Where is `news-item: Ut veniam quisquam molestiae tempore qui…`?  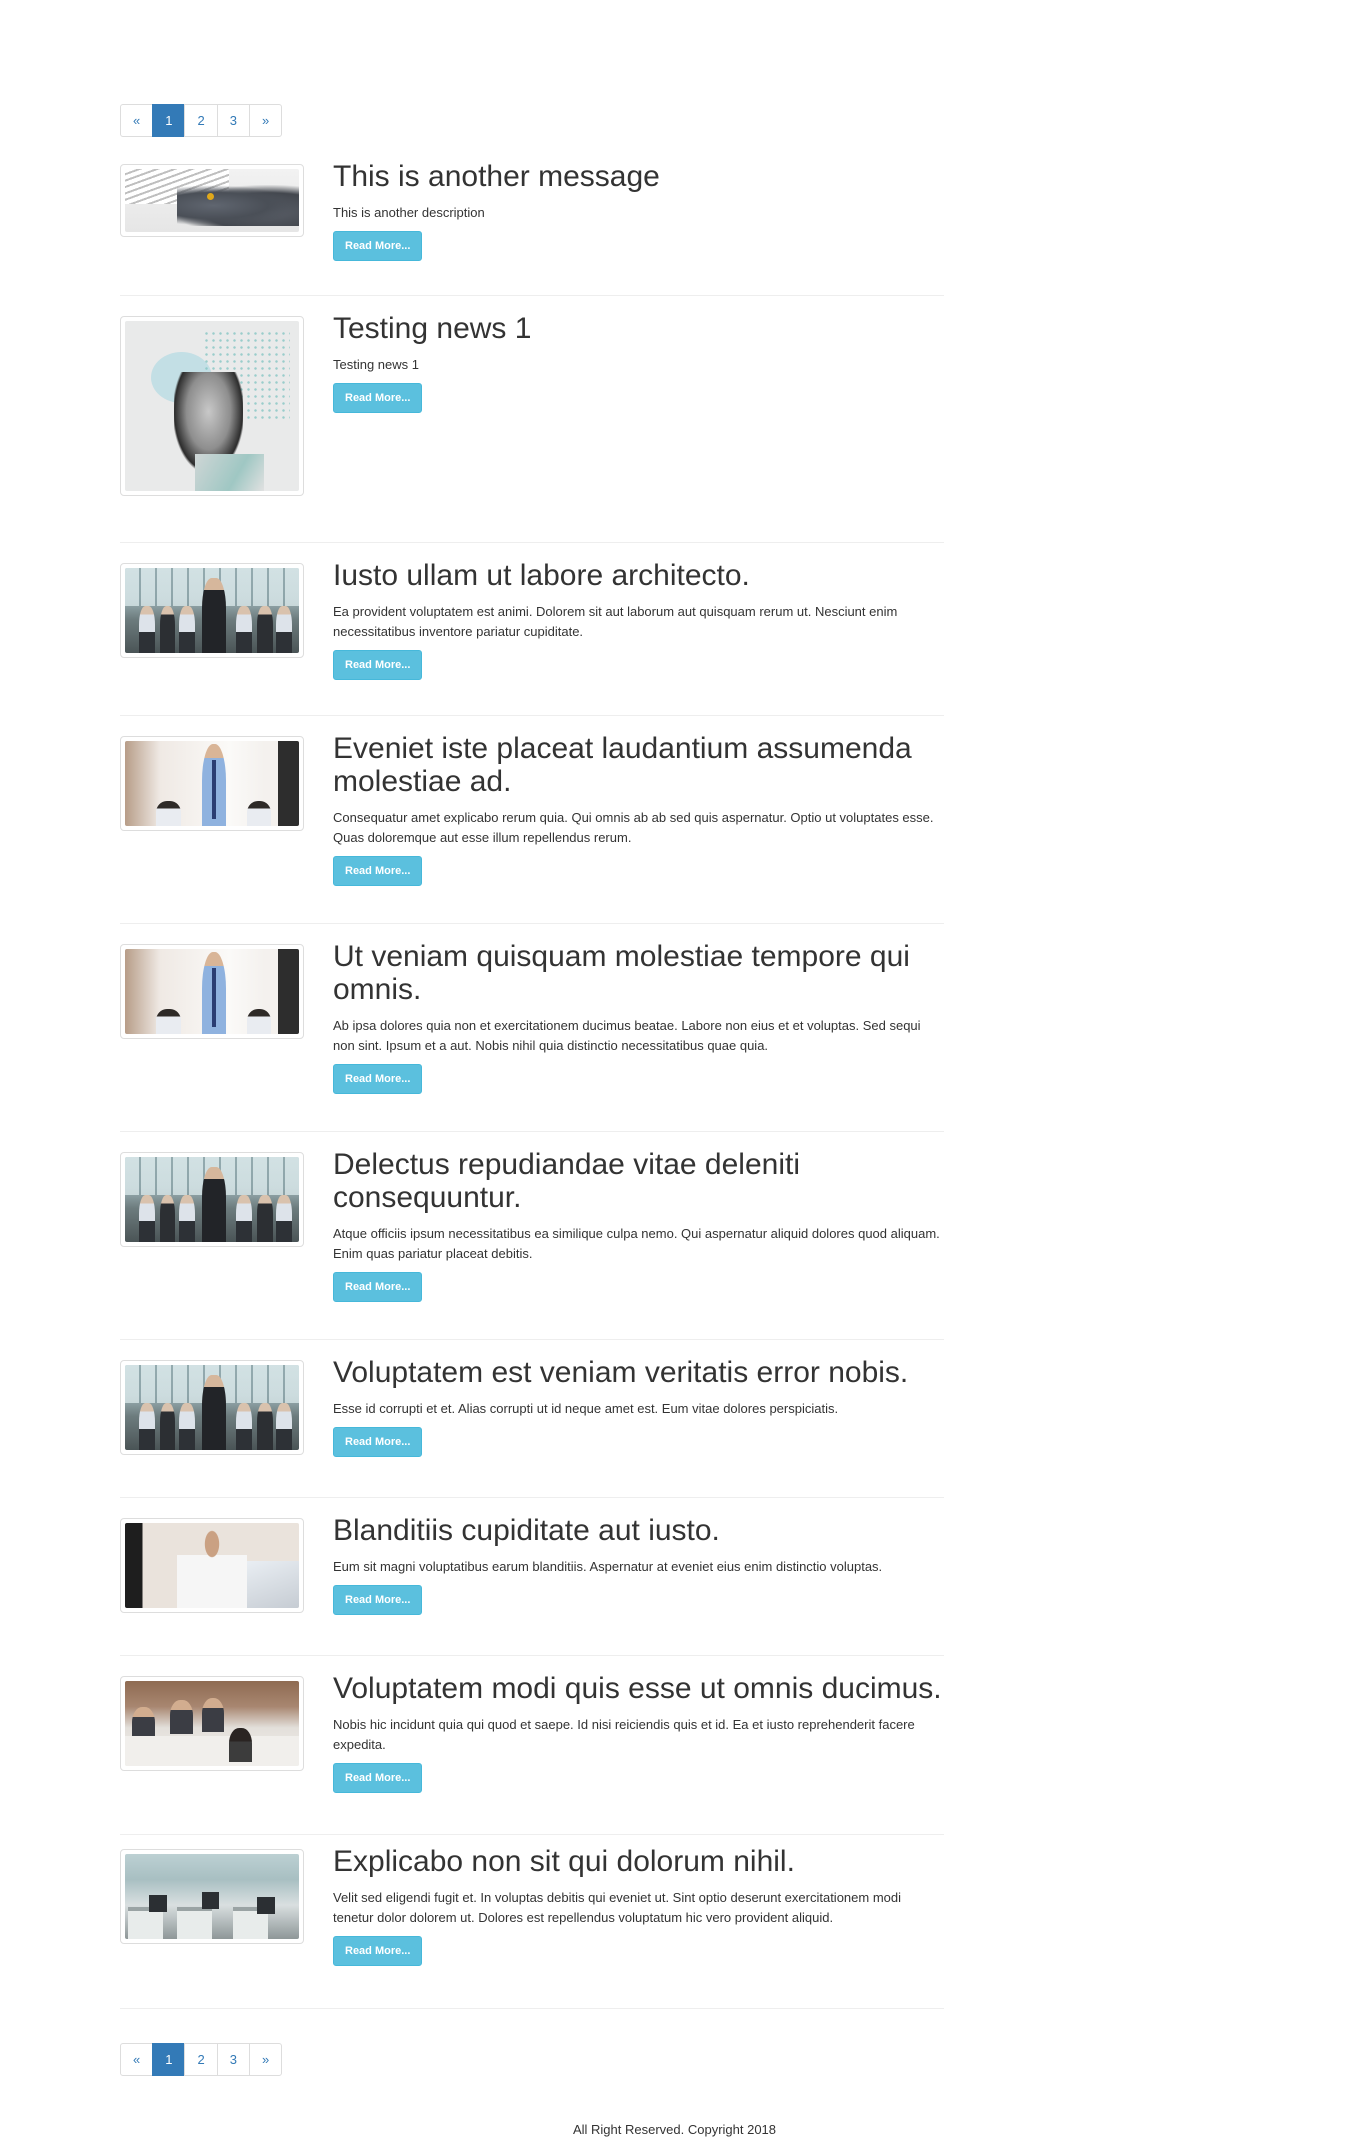 news-item: Ut veniam quisquam molestiae tempore qui… is located at coordinates (532, 1036).